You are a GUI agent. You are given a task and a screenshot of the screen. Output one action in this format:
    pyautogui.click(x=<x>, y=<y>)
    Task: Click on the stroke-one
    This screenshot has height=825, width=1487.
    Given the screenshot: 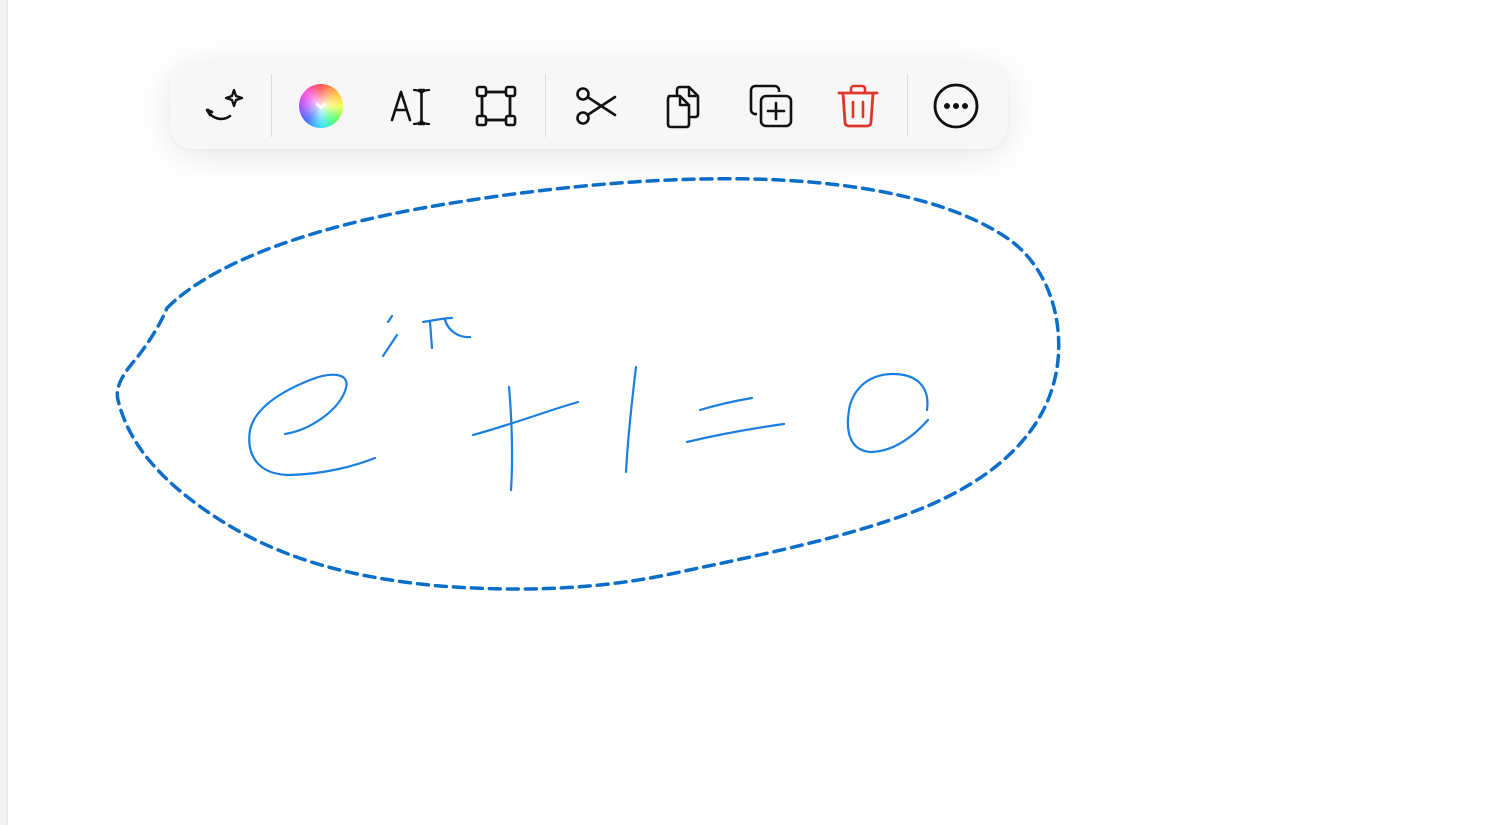 What is the action you would take?
    pyautogui.click(x=631, y=419)
    